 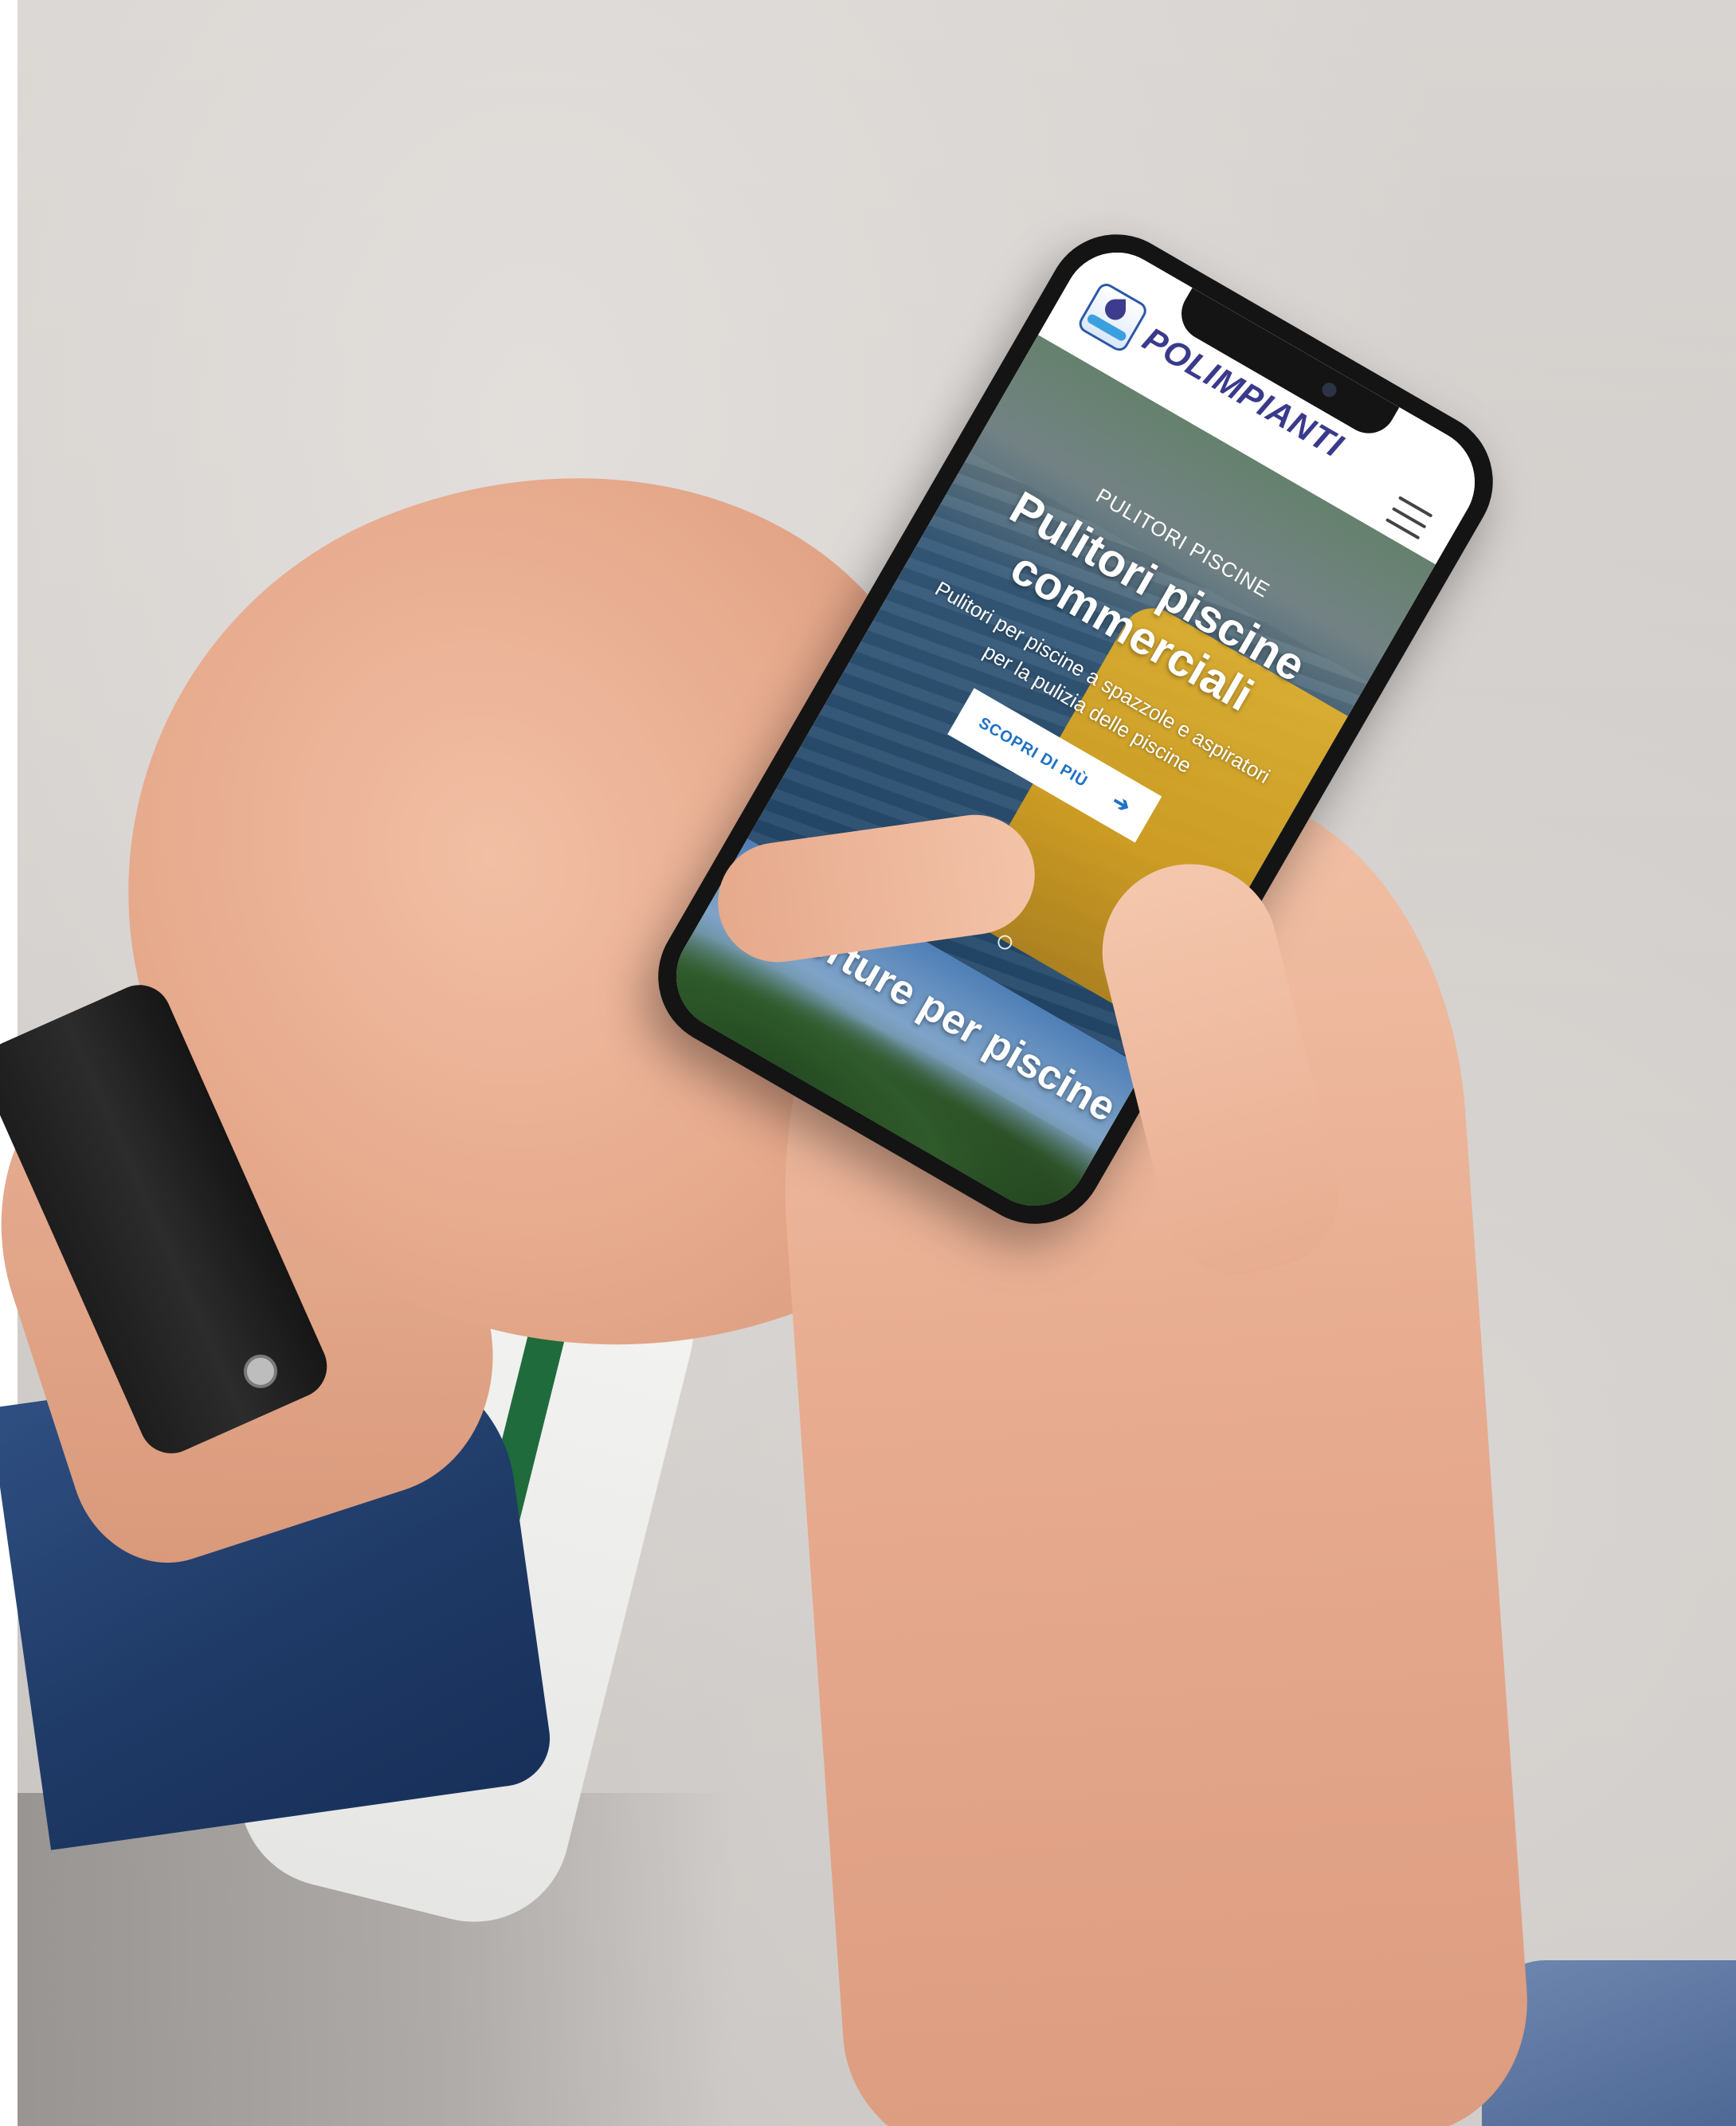 I want to click on watch-stud, so click(x=260, y=1371).